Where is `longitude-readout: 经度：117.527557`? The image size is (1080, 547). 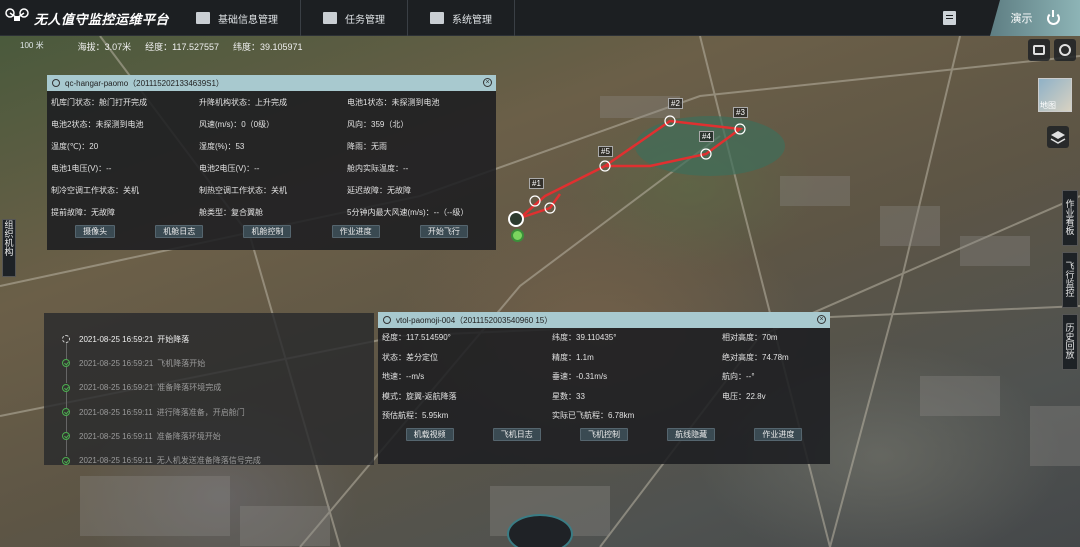
longitude-readout: 经度：117.527557 is located at coordinates (182, 47).